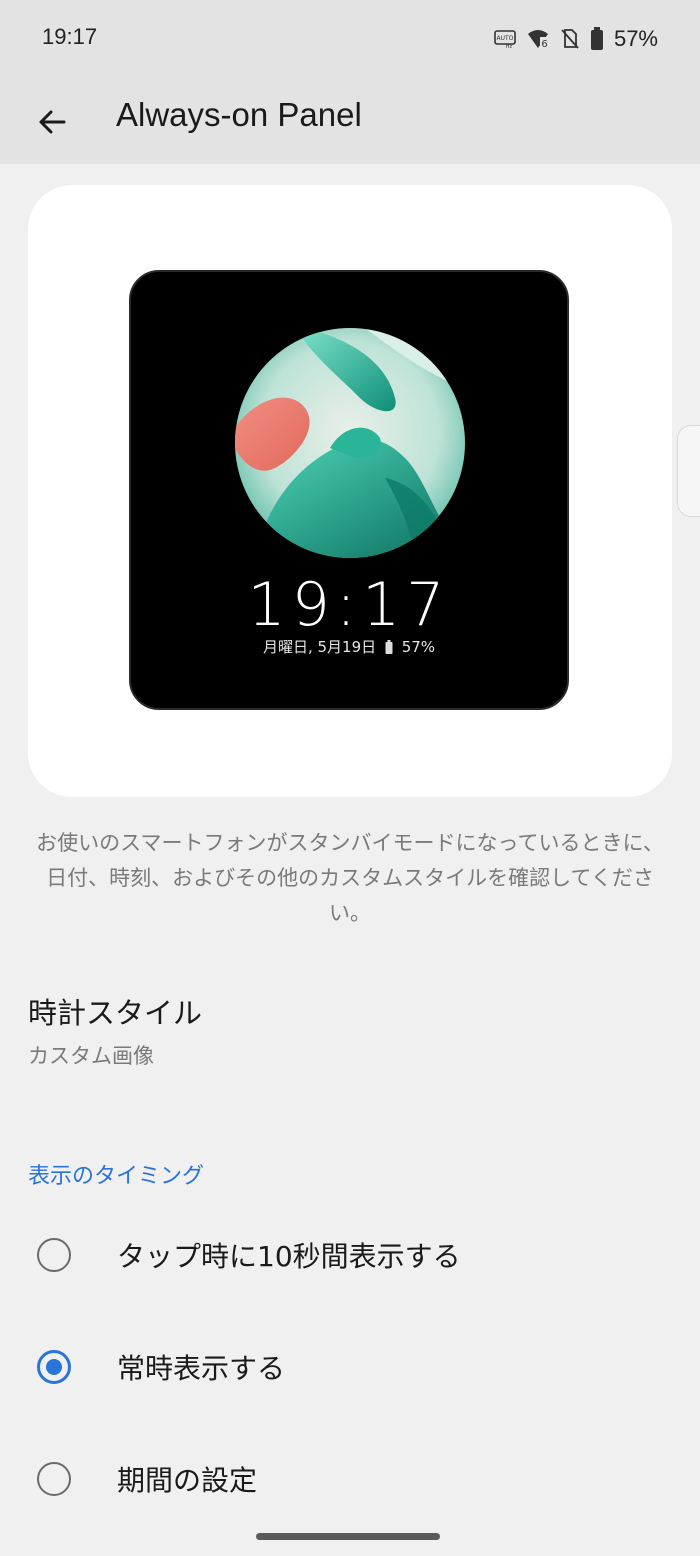  What do you see at coordinates (115, 1013) in the screenshot?
I see `clock-style-title: 時計スタイル` at bounding box center [115, 1013].